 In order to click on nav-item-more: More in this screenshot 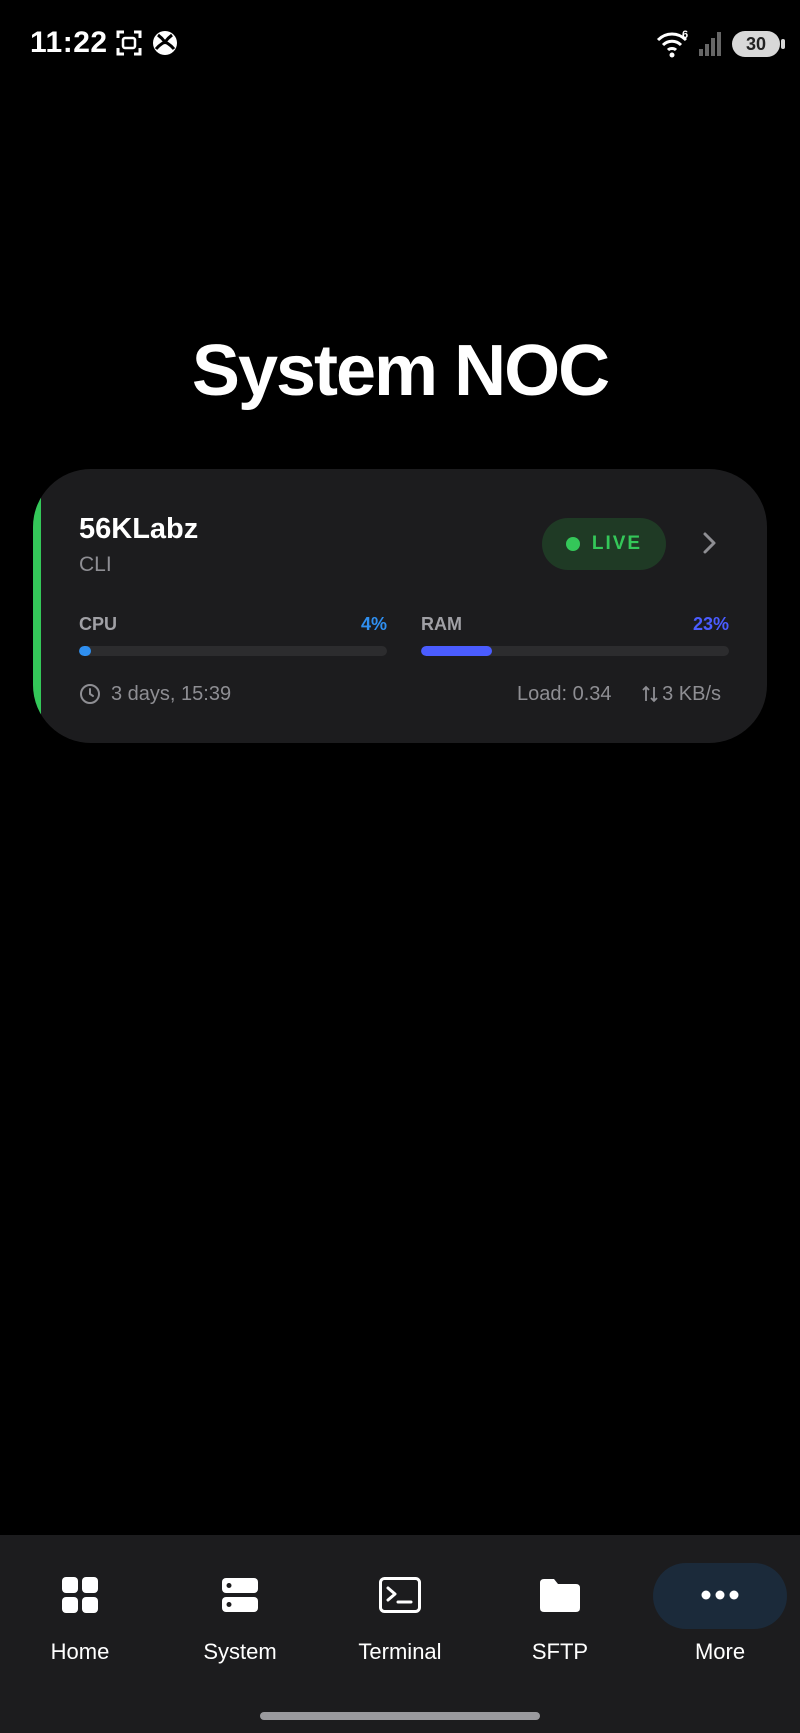, I will do `click(720, 1624)`.